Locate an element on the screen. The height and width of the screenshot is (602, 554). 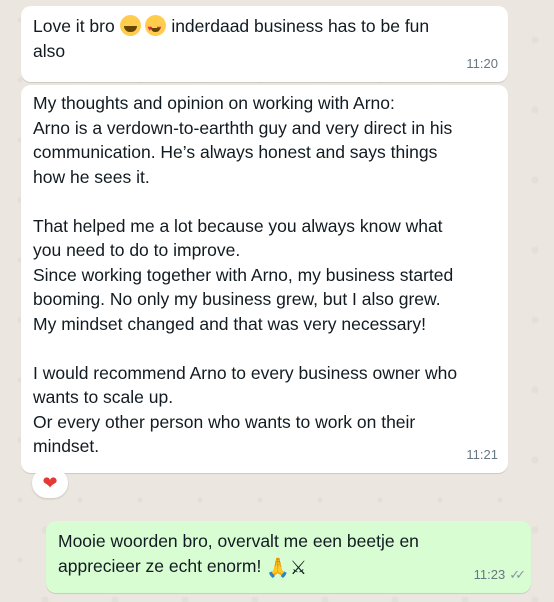
double-check-icon: ✓✓ is located at coordinates (517, 574).